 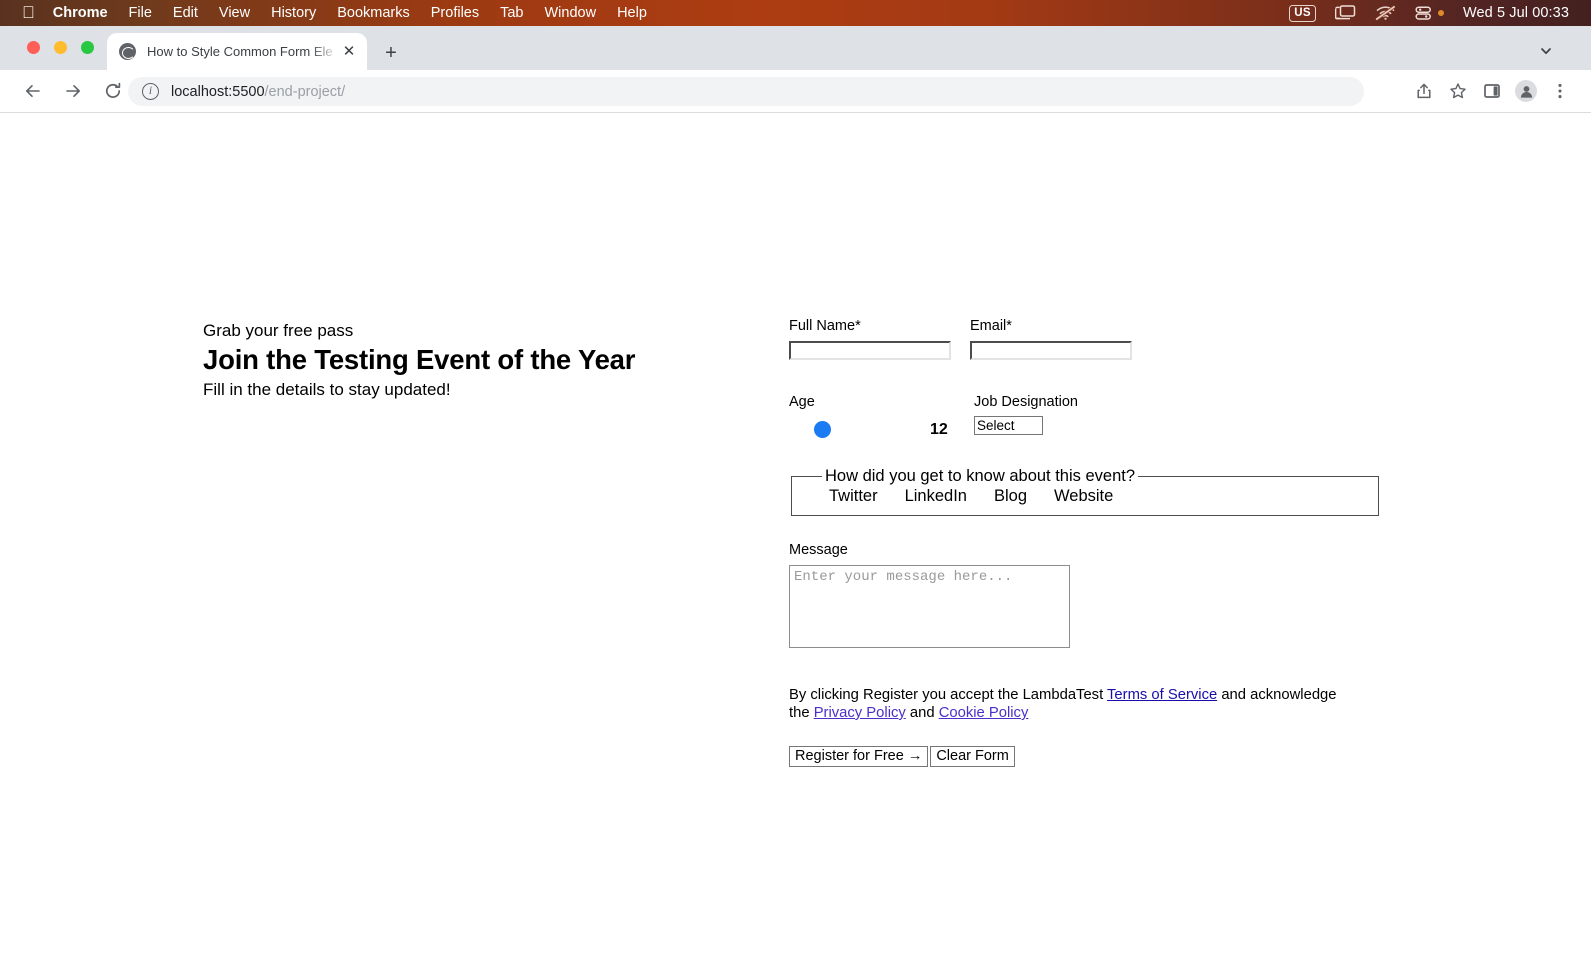 I want to click on email-group: Email*, so click(x=1051, y=339).